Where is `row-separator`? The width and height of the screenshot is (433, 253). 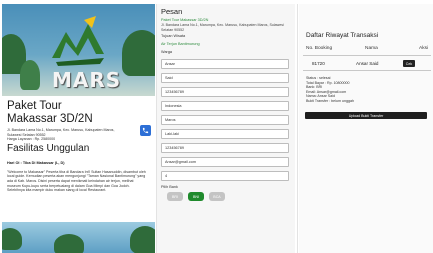
row-separator is located at coordinates (367, 70).